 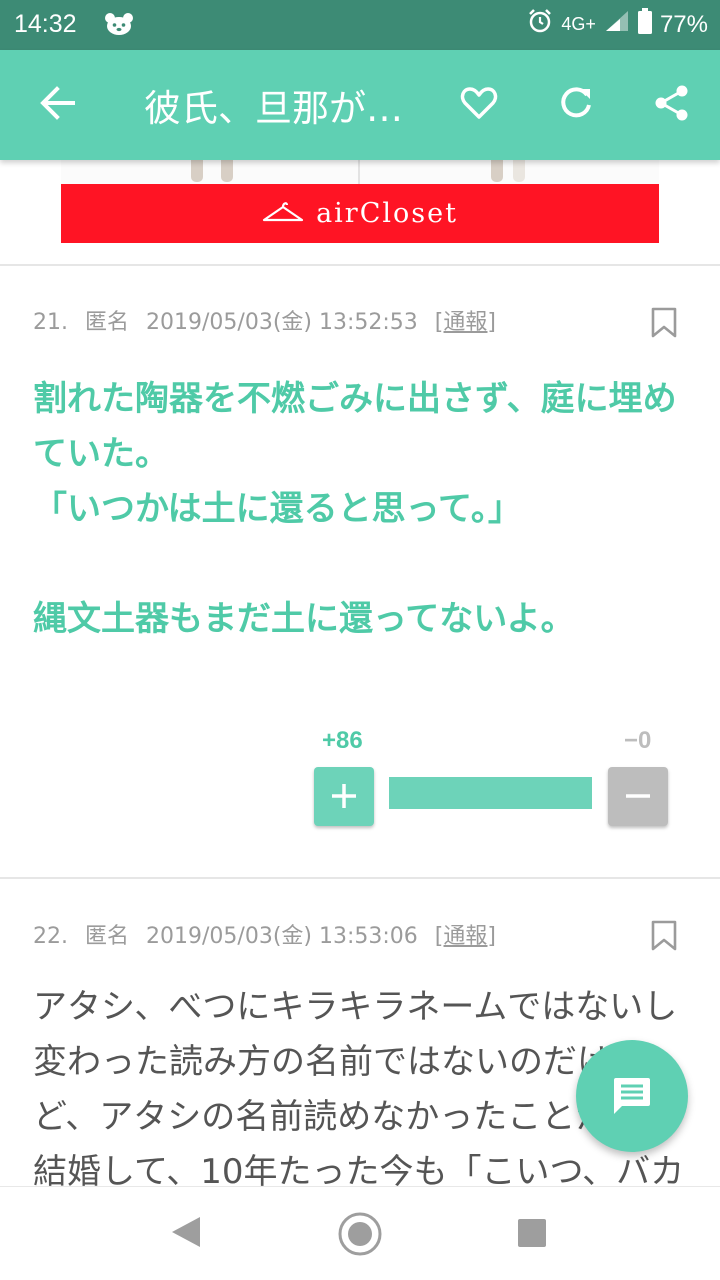 I want to click on comment-icon, so click(x=632, y=1096).